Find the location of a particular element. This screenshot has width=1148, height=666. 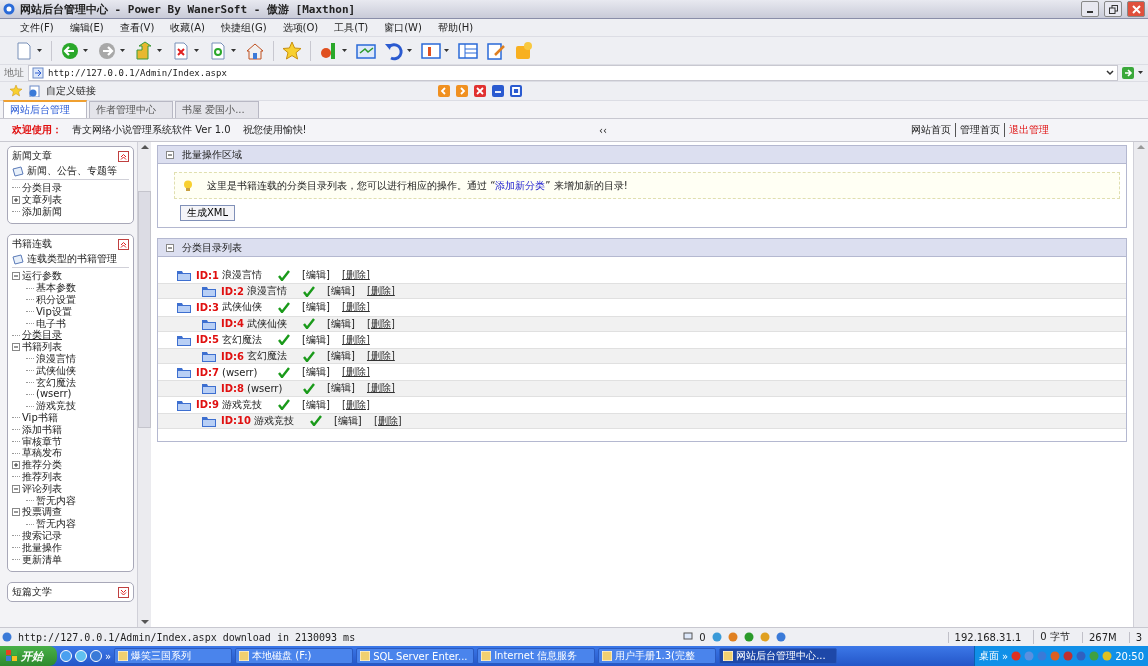

undo-button is located at coordinates (394, 50).